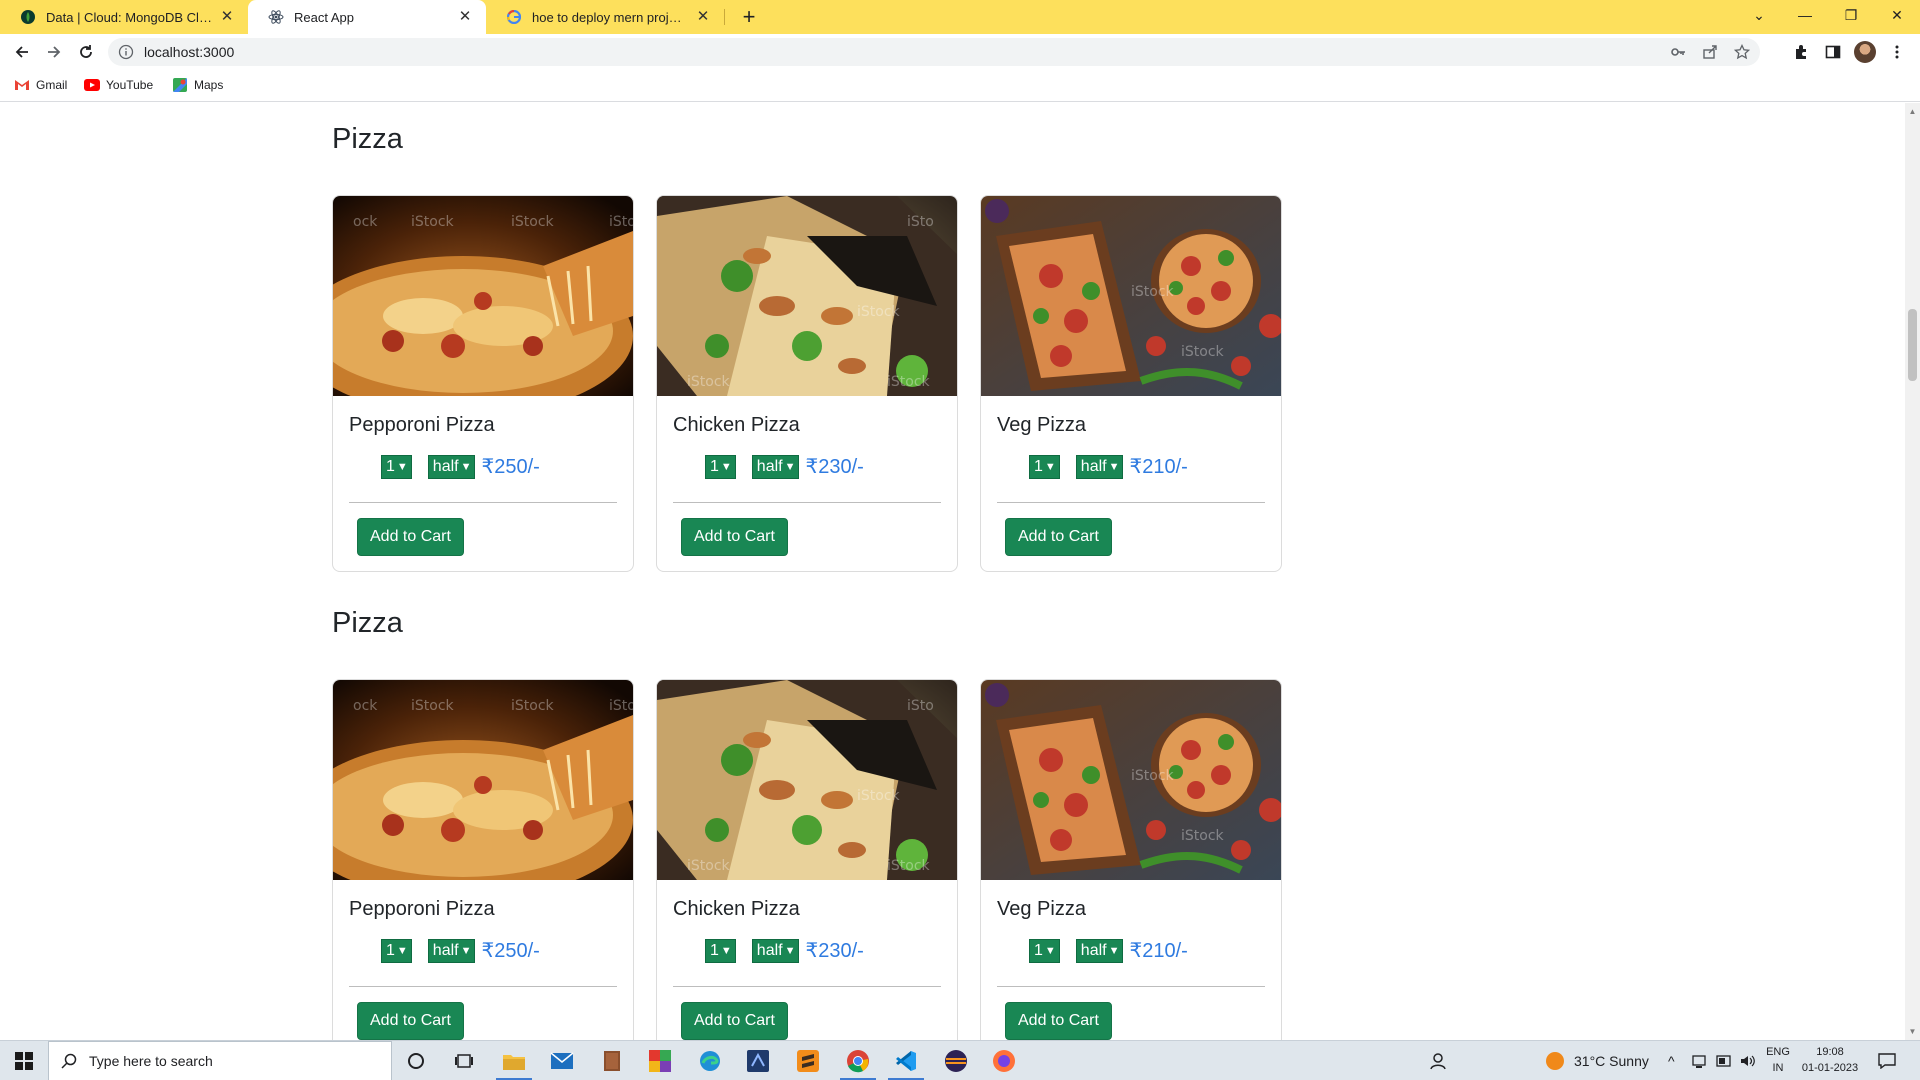 This screenshot has width=1920, height=1080. I want to click on notifications-icon, so click(1887, 1060).